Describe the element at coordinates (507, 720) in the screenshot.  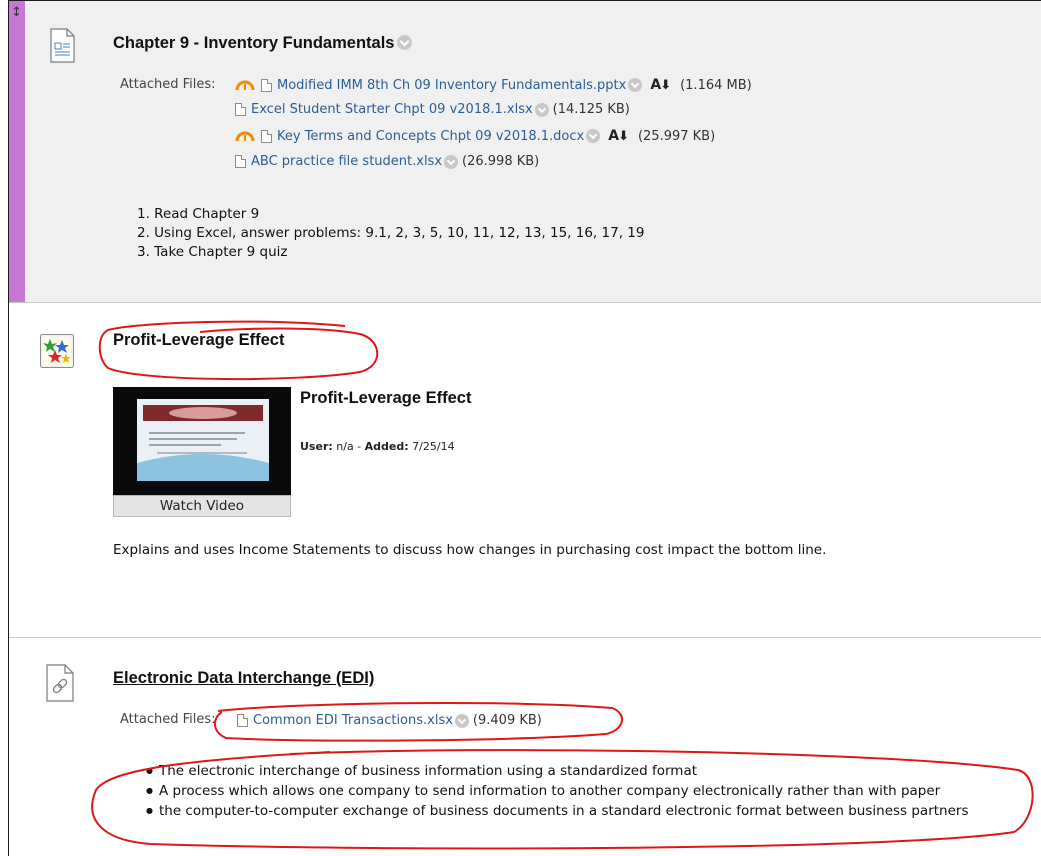
I see `file-size: (9.409 KB)` at that location.